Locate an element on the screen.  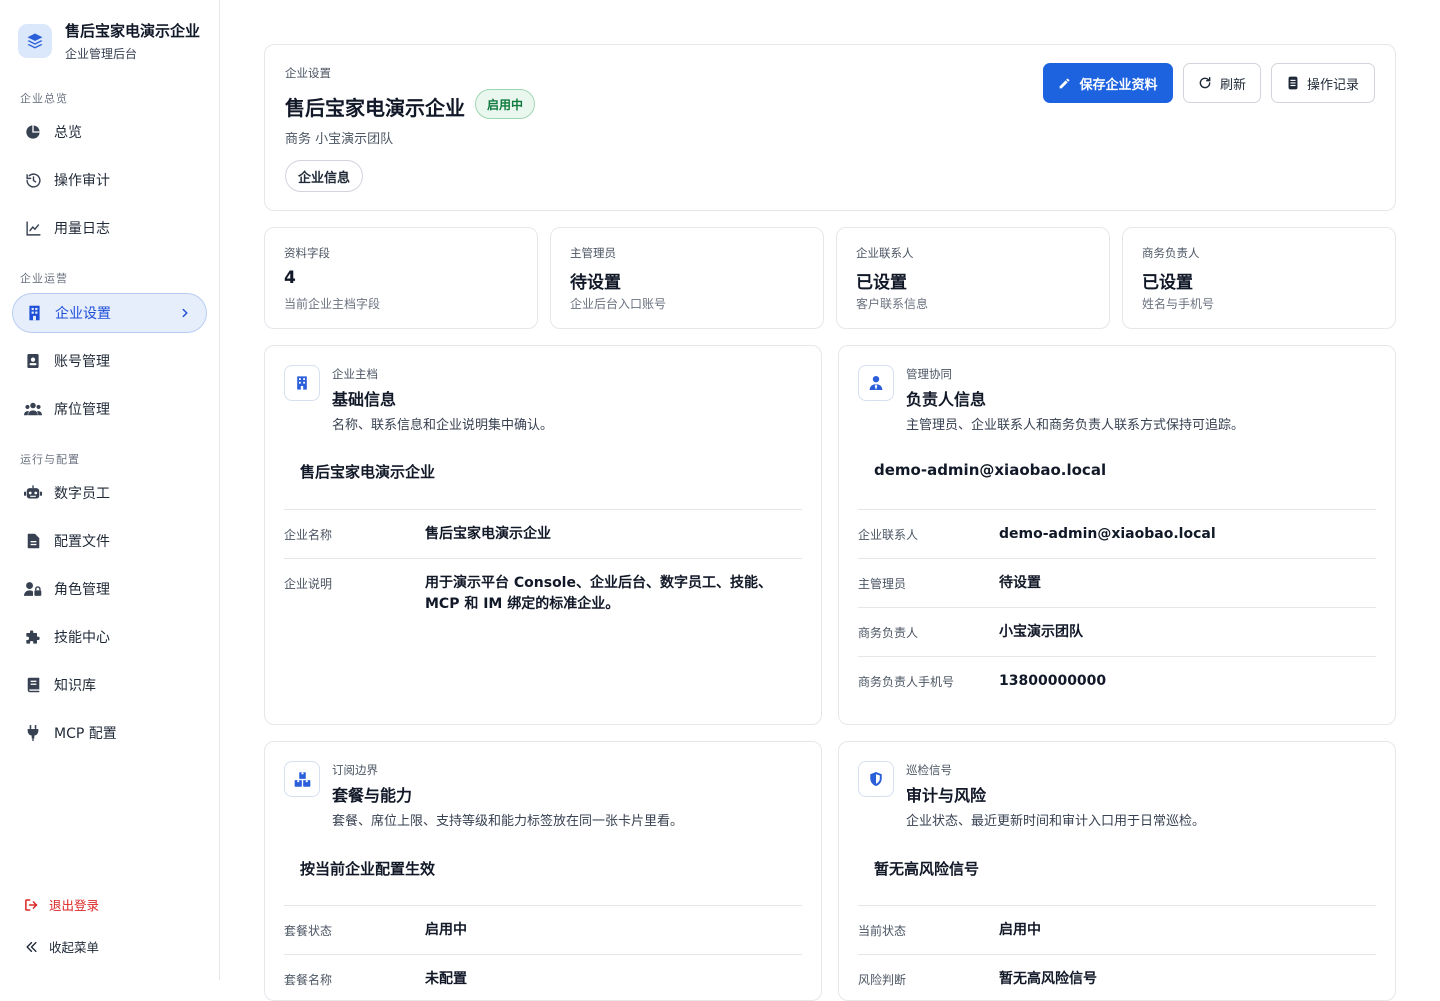
stat-card-main-admin: 主管理员 待设置 企业后台入口账号 is located at coordinates (687, 278).